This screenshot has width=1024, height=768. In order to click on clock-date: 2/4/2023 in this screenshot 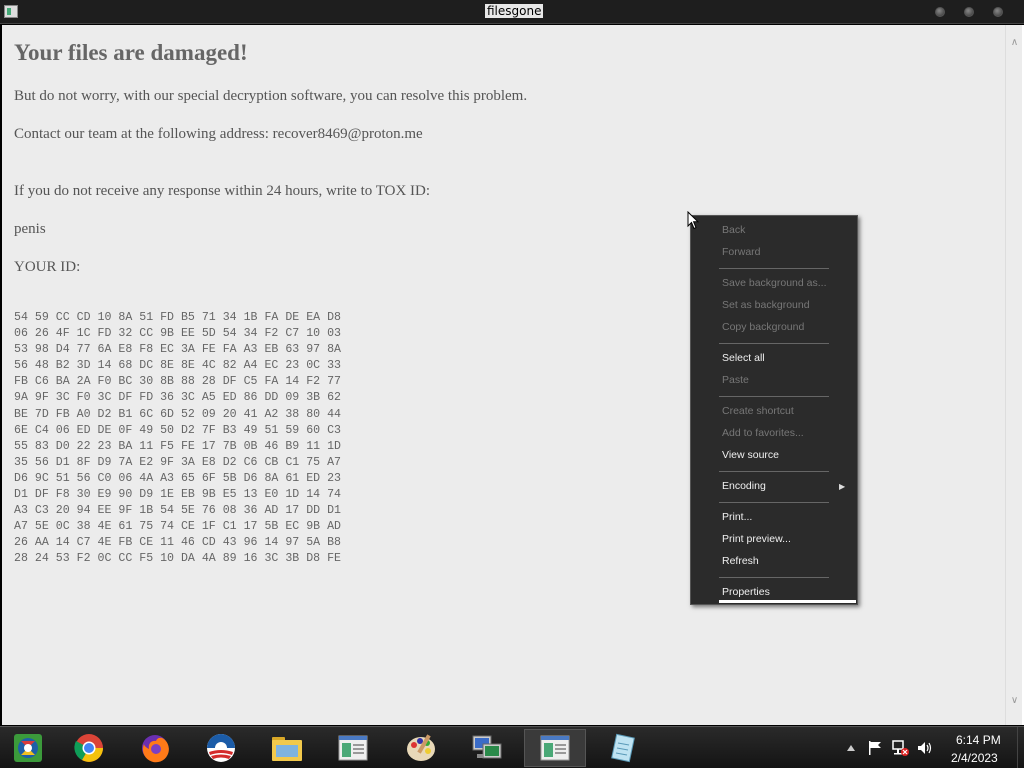, I will do `click(974, 758)`.